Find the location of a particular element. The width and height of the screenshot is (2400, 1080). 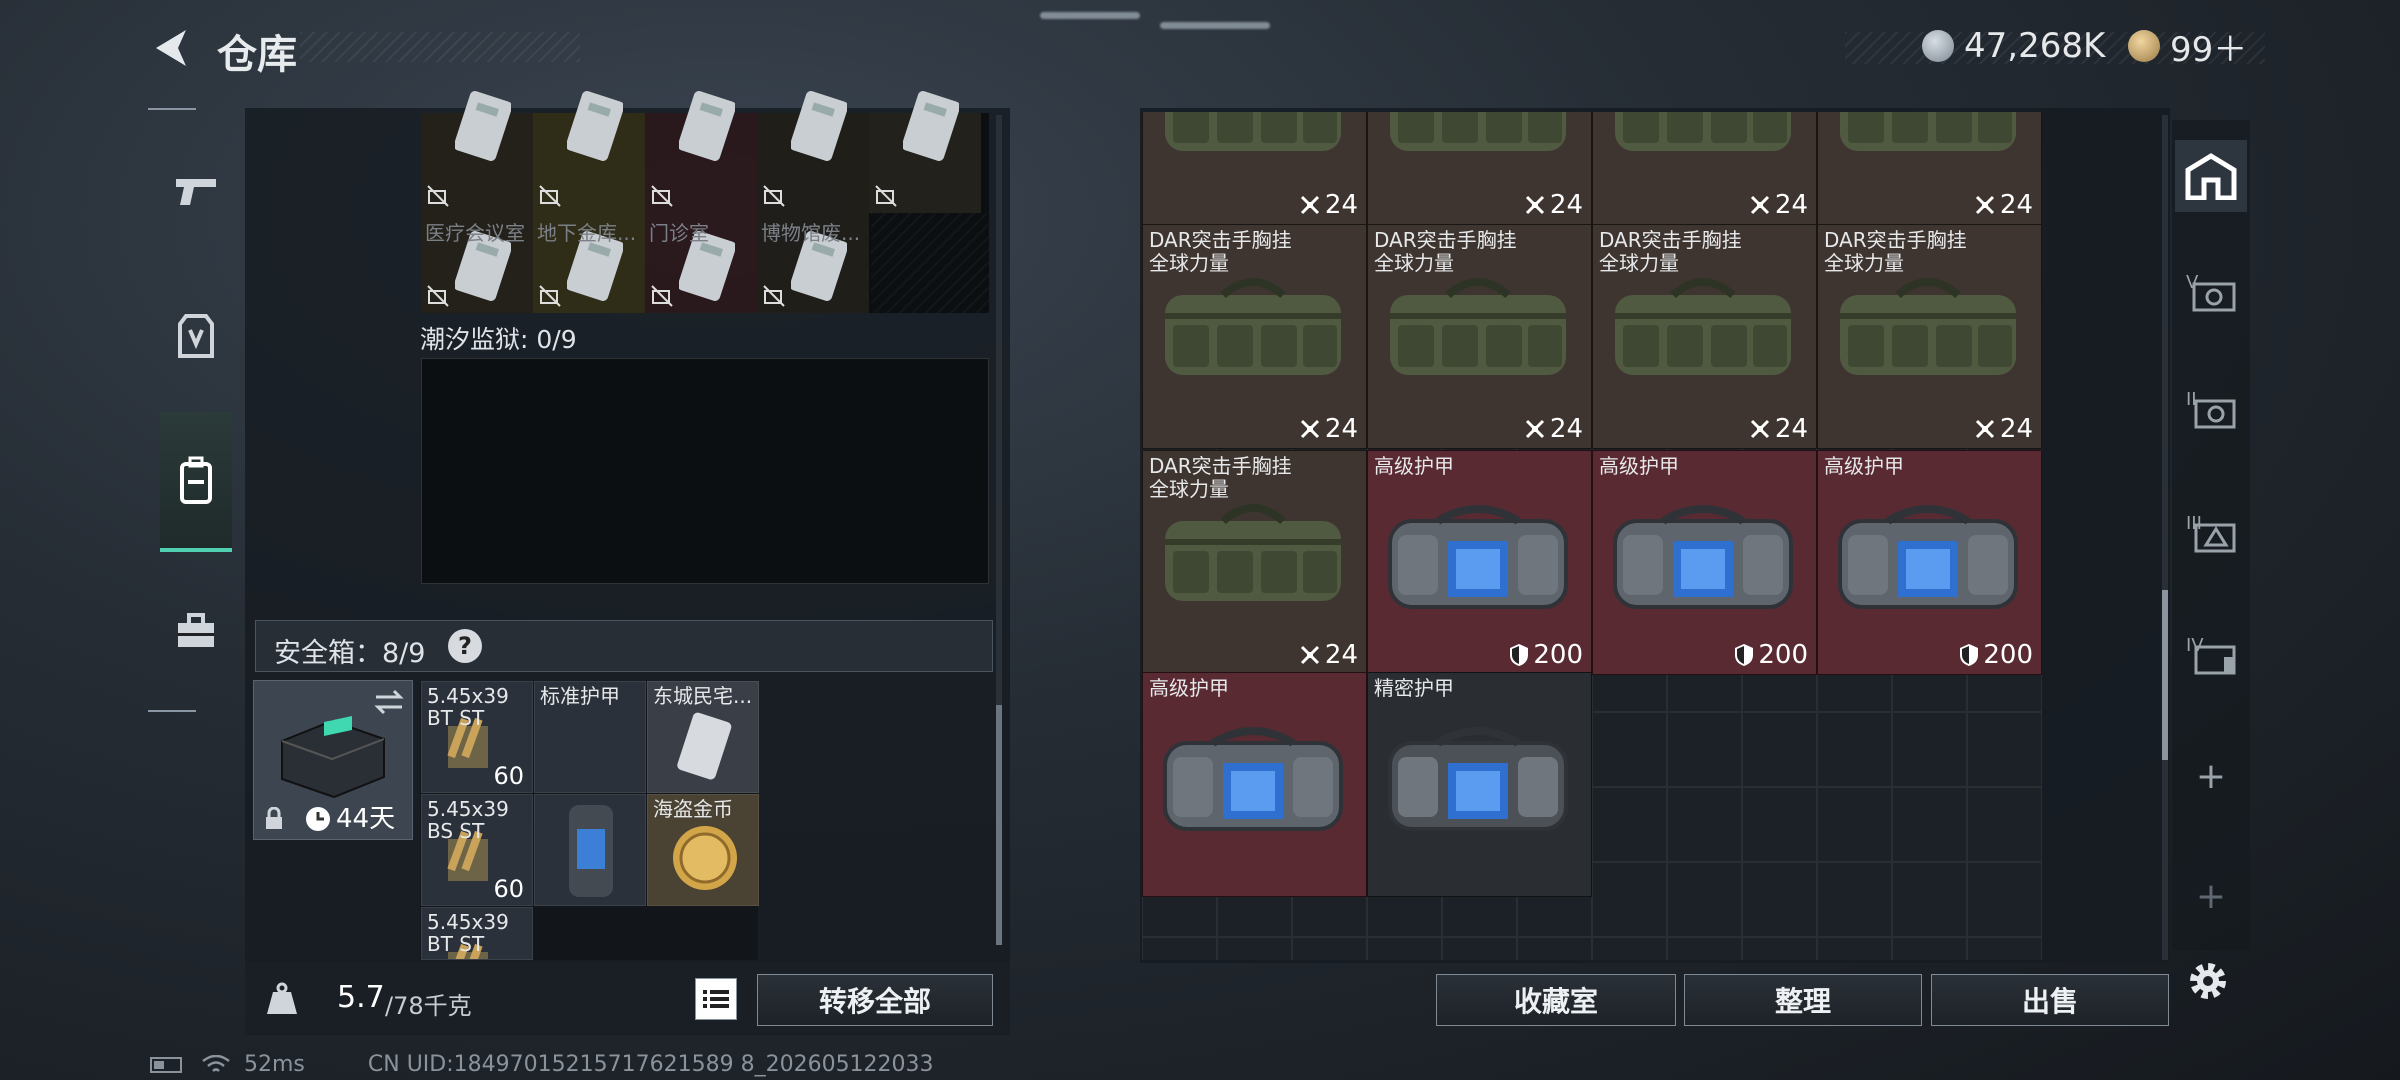

transfer-all-button: 转移全部 is located at coordinates (875, 1000).